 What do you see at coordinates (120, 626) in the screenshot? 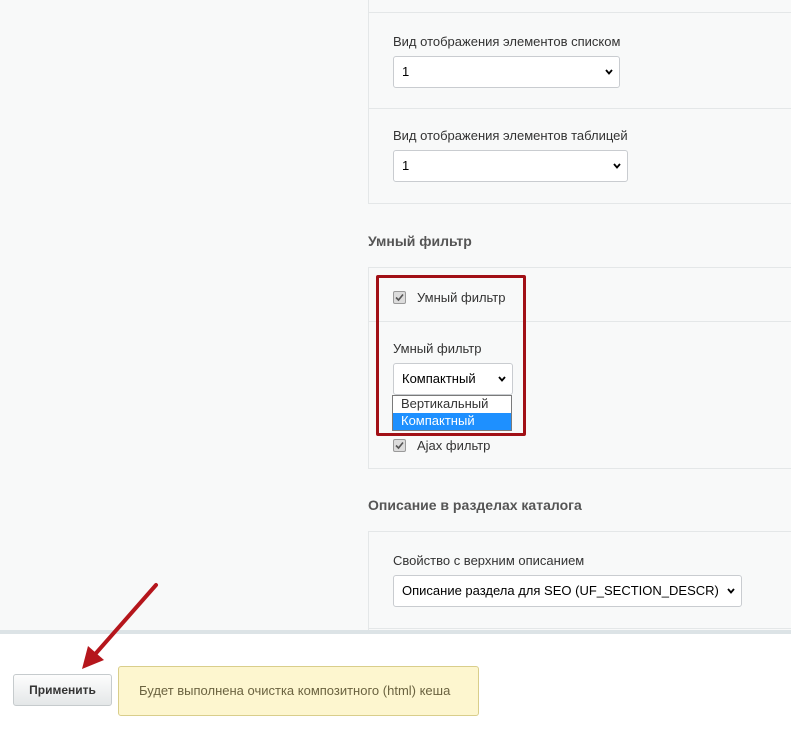
I see `annotation-arrow-icon` at bounding box center [120, 626].